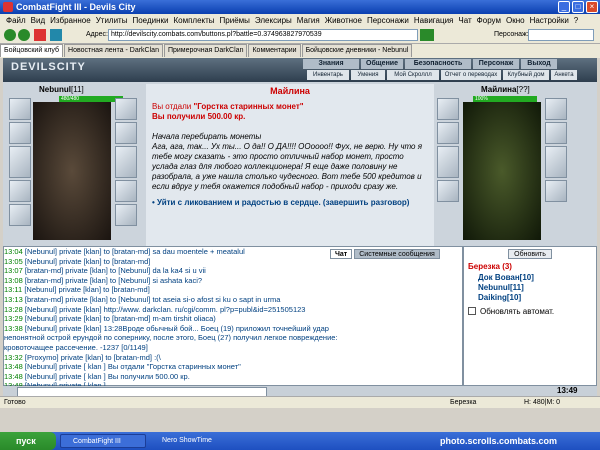  Describe the element at coordinates (499, 297) in the screenshot. I see `player-name: Daiking[10]` at that location.